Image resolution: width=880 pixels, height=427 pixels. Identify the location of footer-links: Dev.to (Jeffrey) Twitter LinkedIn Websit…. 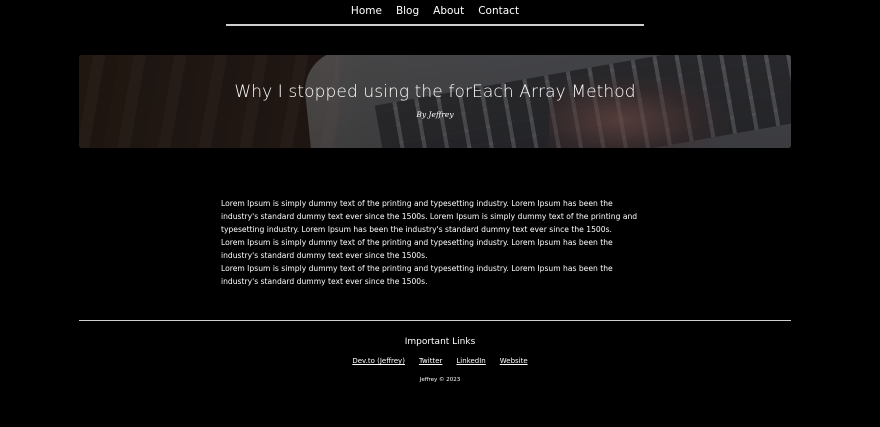
(440, 361).